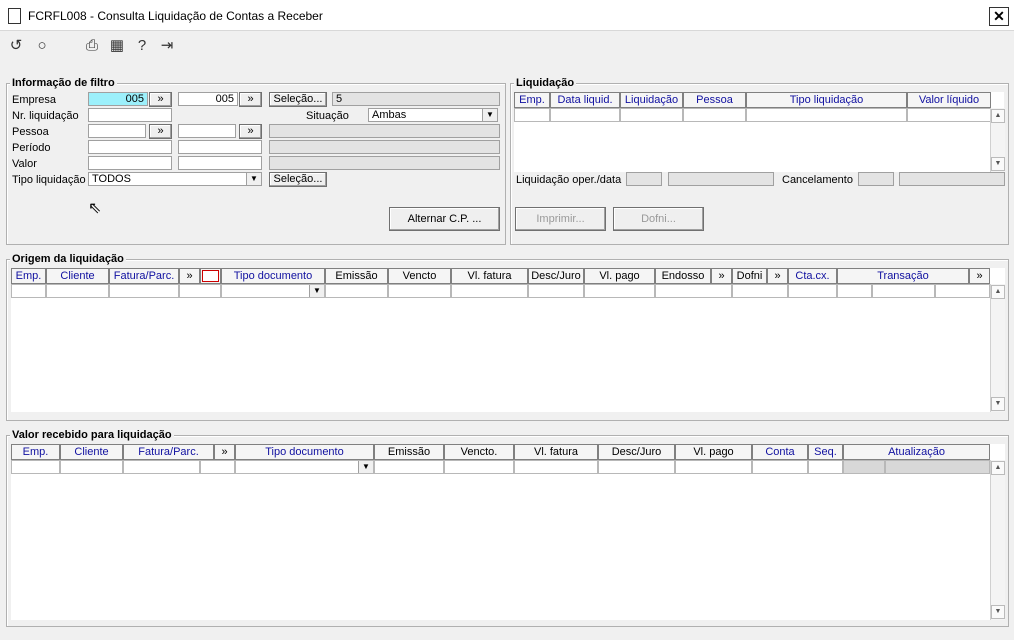 This screenshot has height=640, width=1014. What do you see at coordinates (826, 100) in the screenshot?
I see `column-header: Tipo liquidação` at bounding box center [826, 100].